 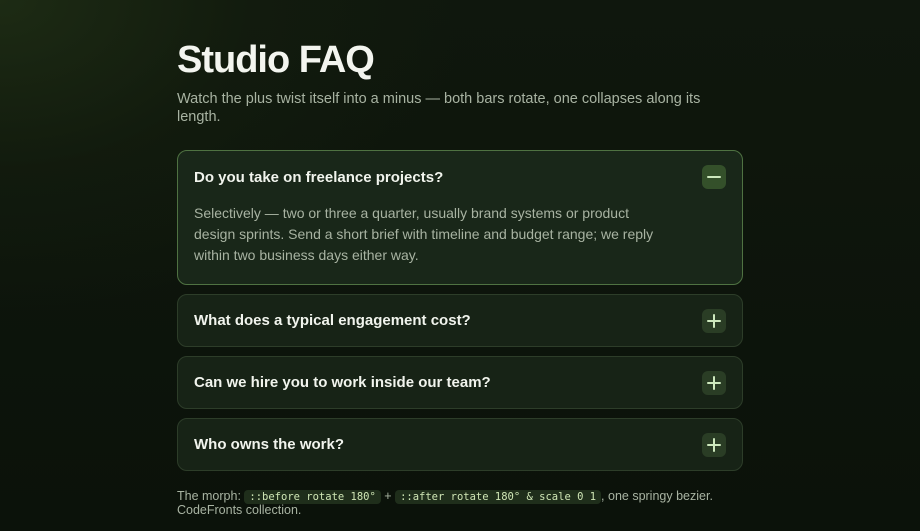 What do you see at coordinates (342, 382) in the screenshot?
I see `faq-question: Can we hire you to work inside our team?` at bounding box center [342, 382].